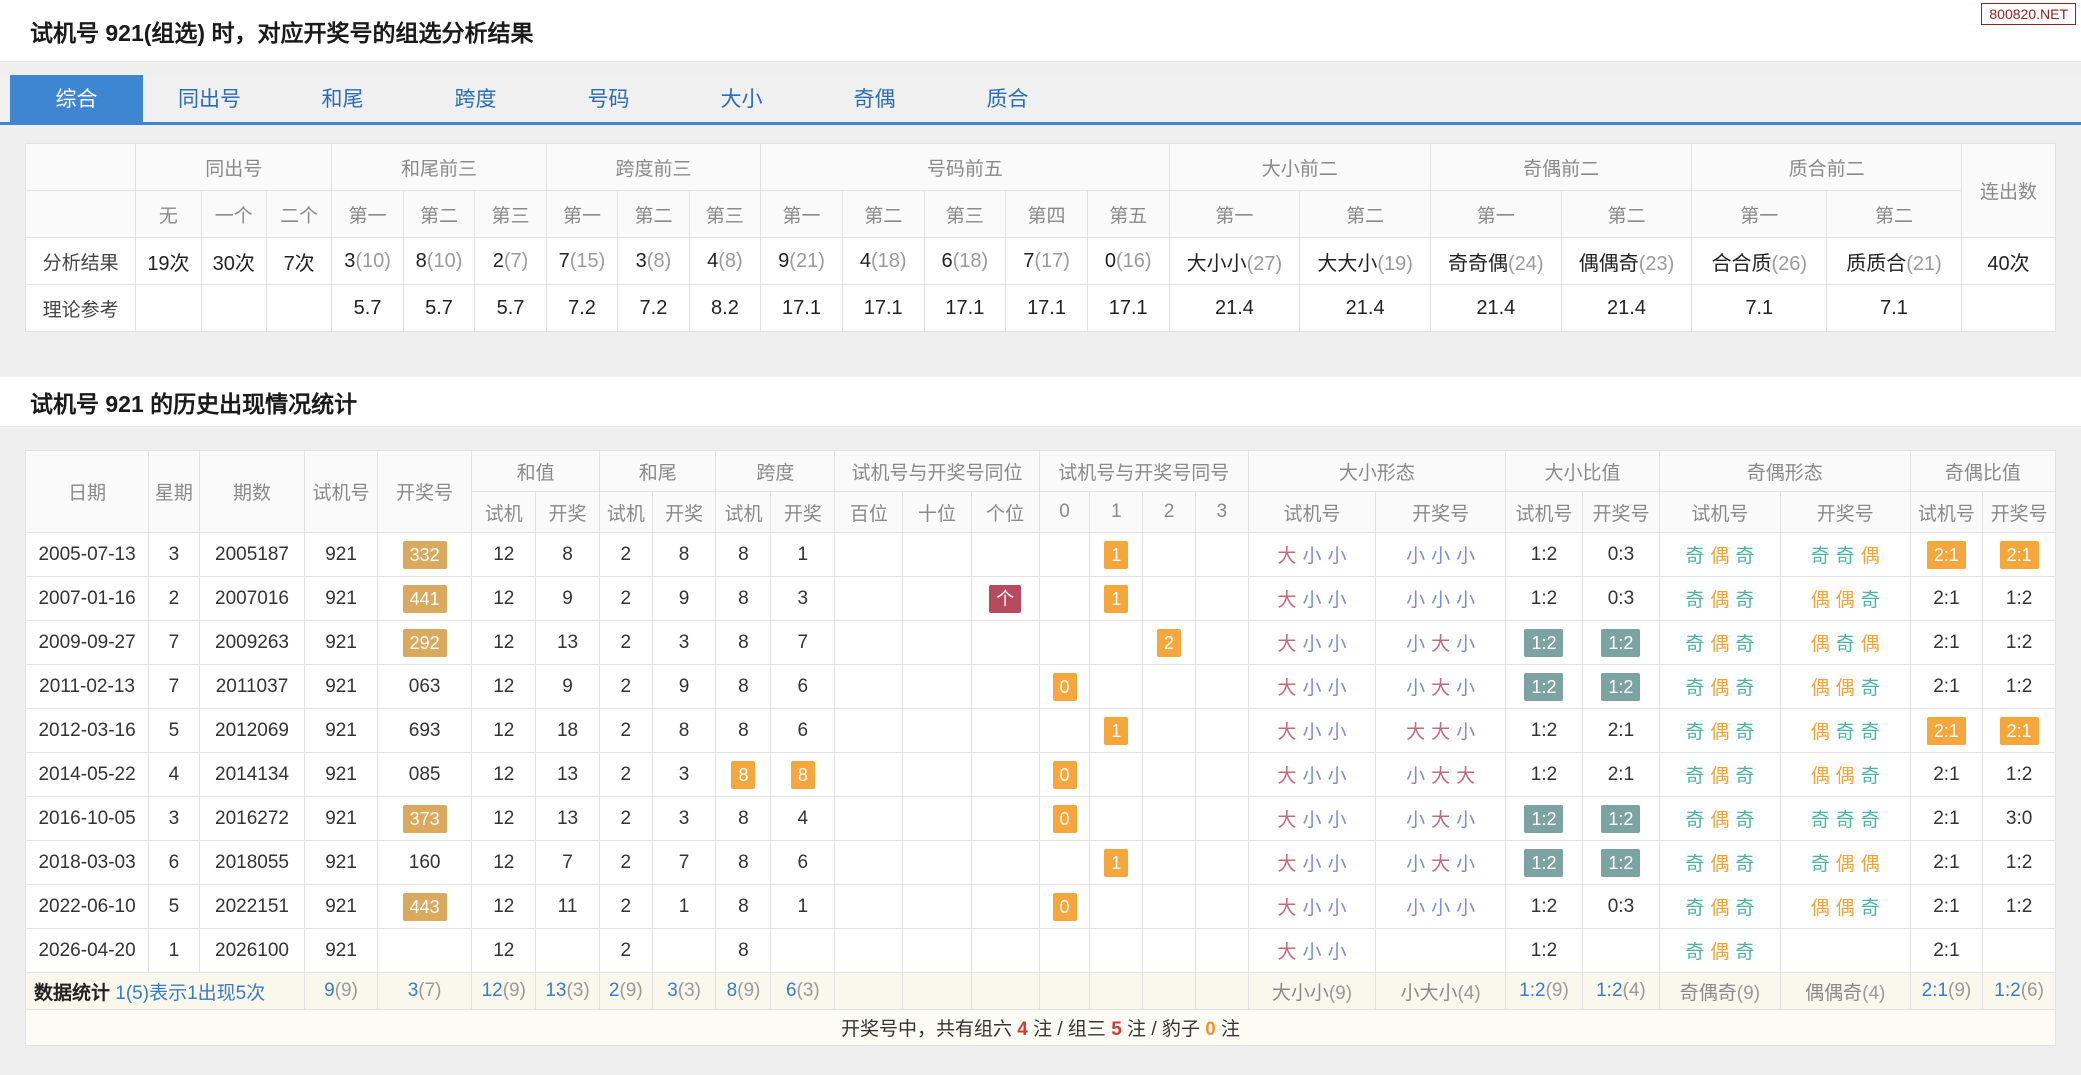  I want to click on group-header: 星期, so click(174, 491).